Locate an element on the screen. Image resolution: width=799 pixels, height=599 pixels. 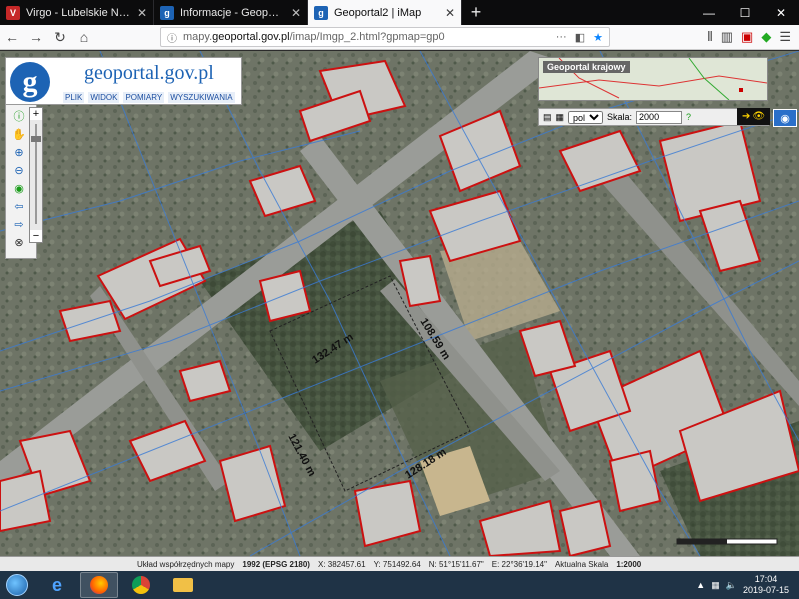
taskbar-explorer is located at coordinates (183, 585).